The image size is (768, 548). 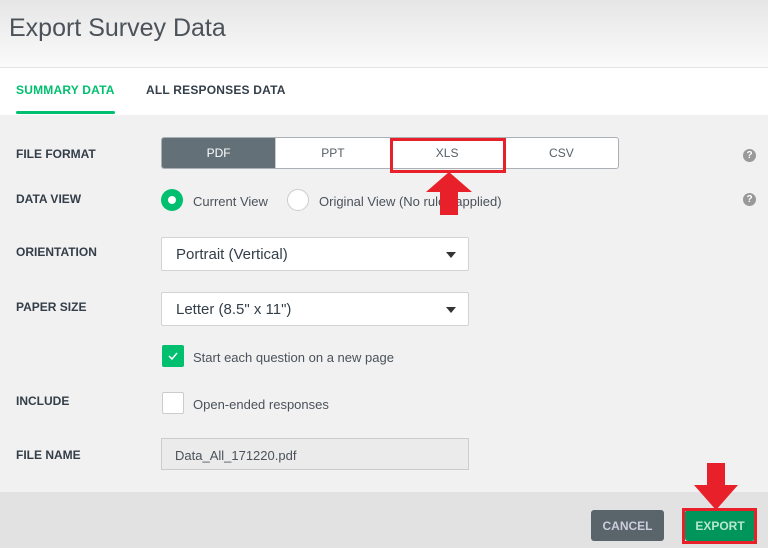 I want to click on annotation-highlight-xls, so click(x=448, y=155).